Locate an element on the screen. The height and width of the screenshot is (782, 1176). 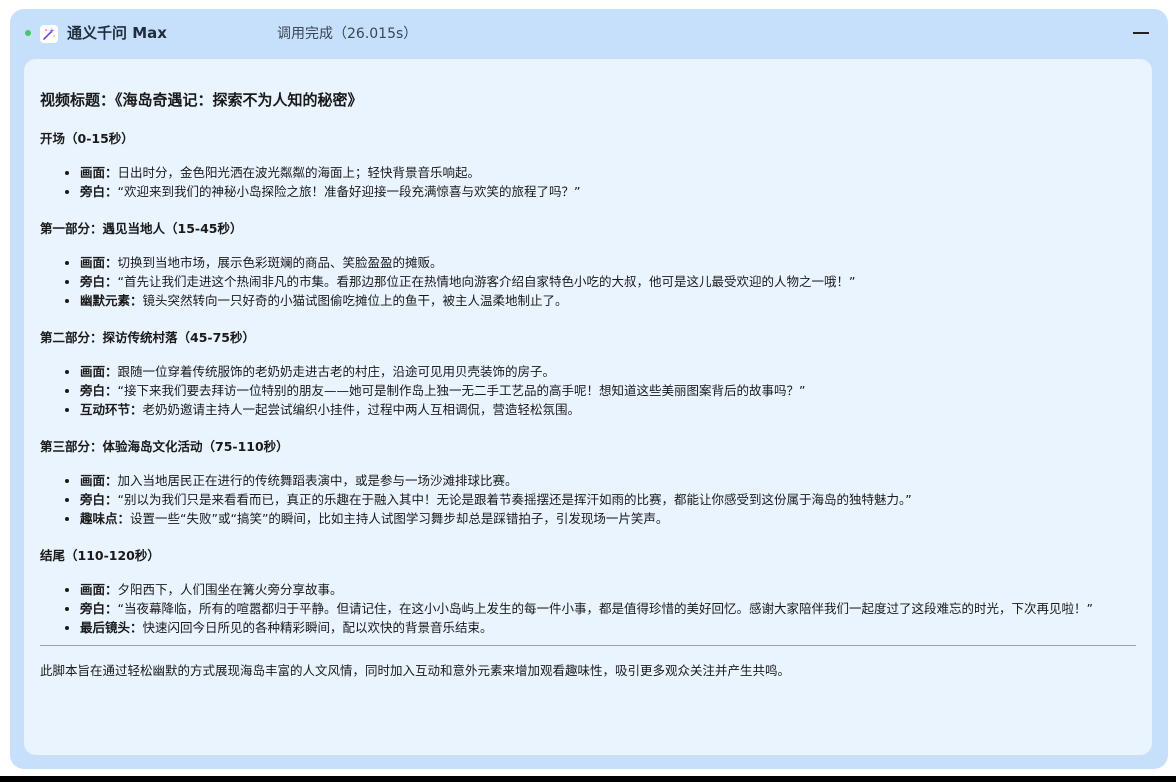
list-item: 画面：日出时分，金色阳光洒在波光粼粼的海面上；轻快背景音乐响起。 is located at coordinates (608, 172).